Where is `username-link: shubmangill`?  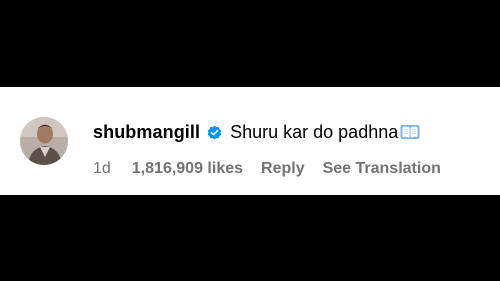
username-link: shubmangill is located at coordinates (146, 132).